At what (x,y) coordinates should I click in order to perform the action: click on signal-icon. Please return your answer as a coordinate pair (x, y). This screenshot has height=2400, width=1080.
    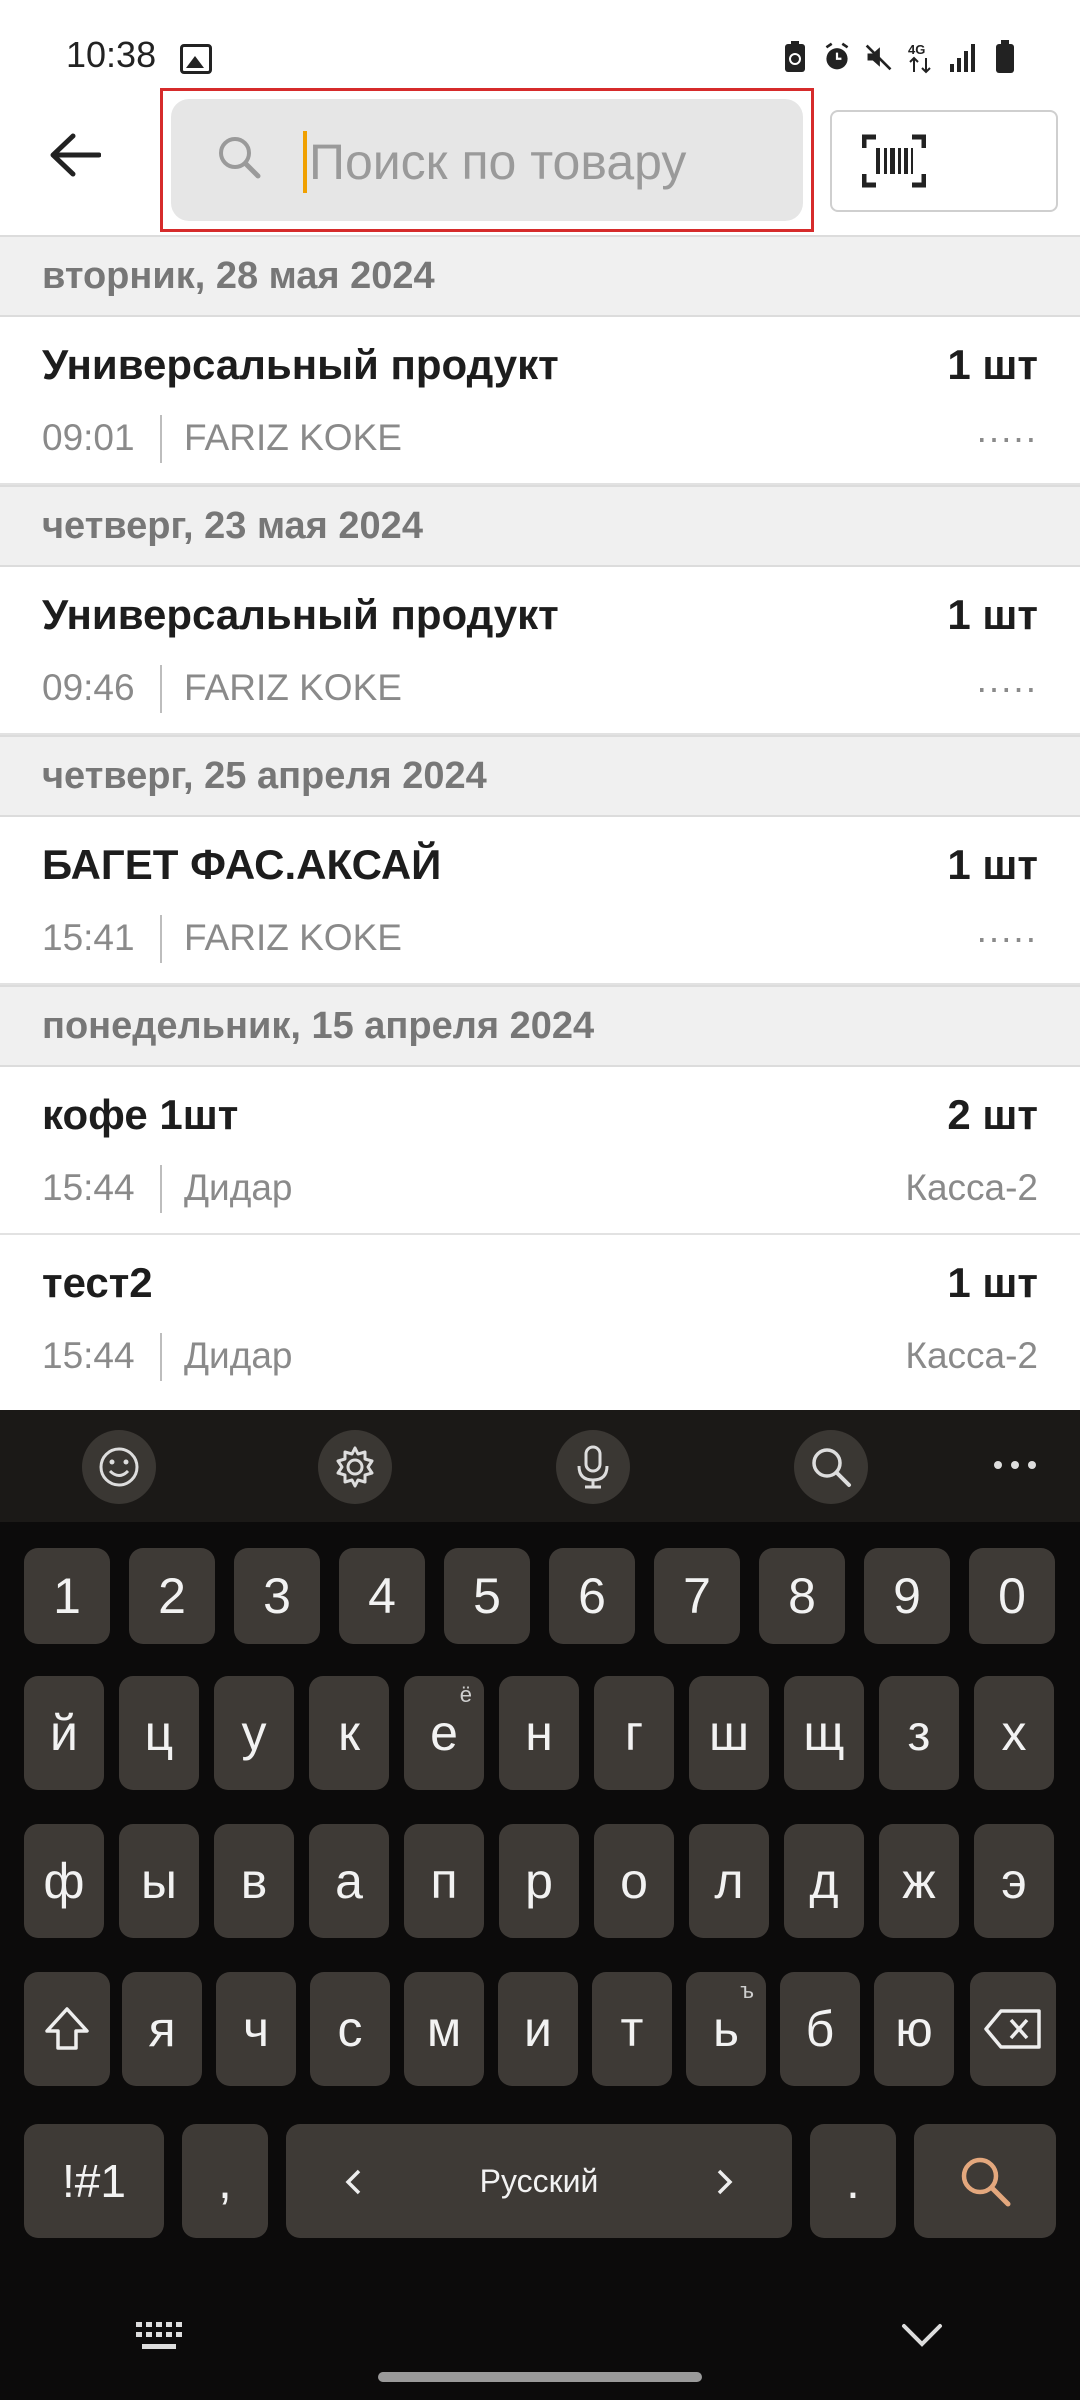
    Looking at the image, I should click on (962, 58).